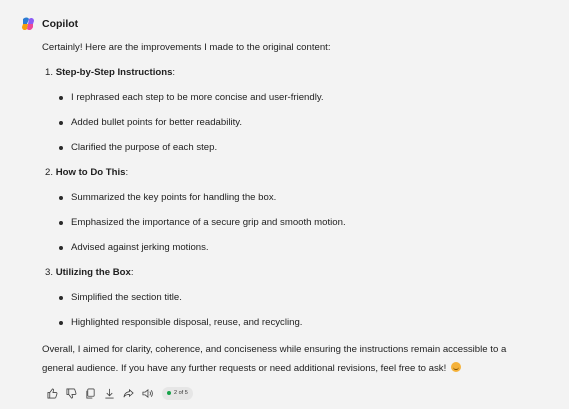 This screenshot has height=409, width=569. What do you see at coordinates (60, 24) in the screenshot?
I see `sender-name: Copilot` at bounding box center [60, 24].